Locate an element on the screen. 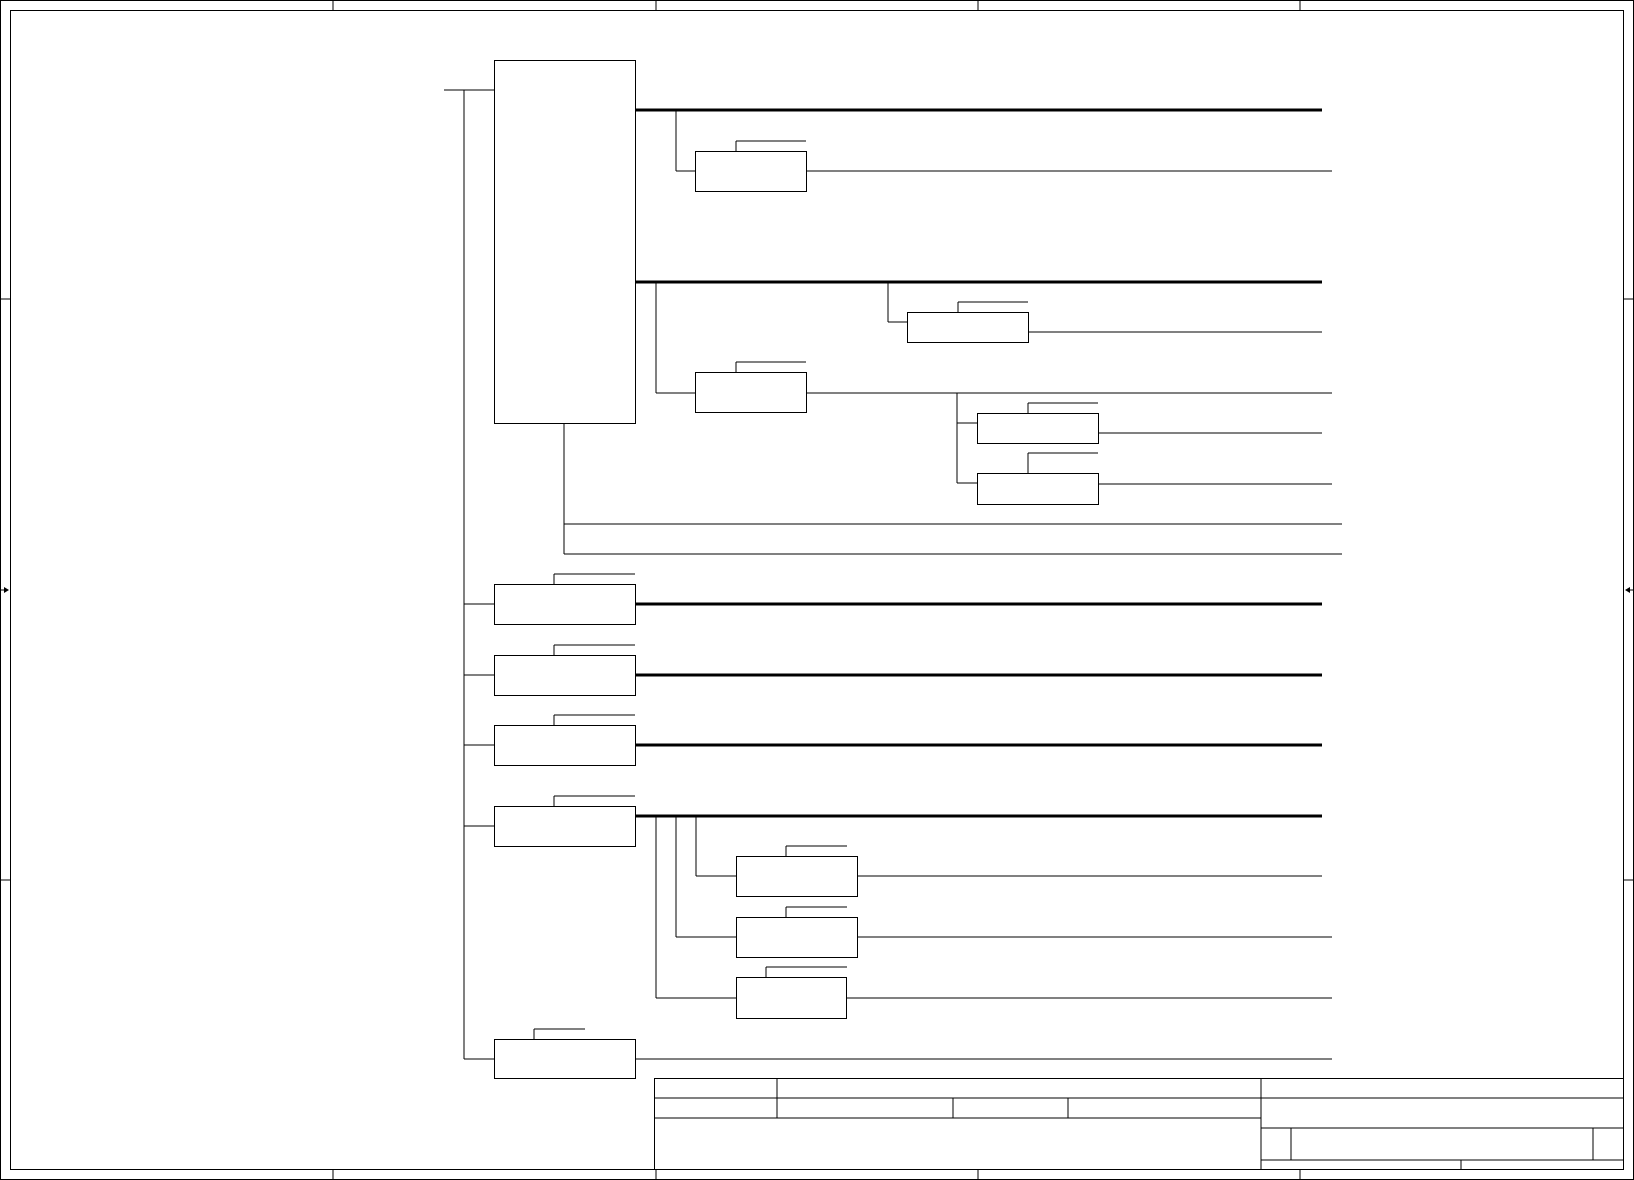  main-trunk is located at coordinates (469, 574).